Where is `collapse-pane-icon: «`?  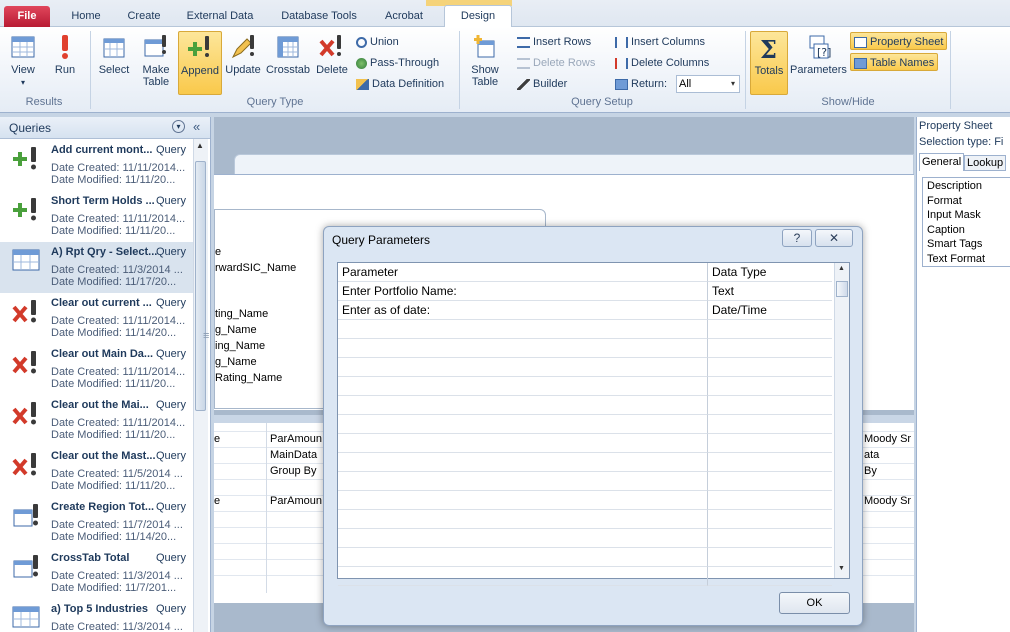
collapse-pane-icon: « is located at coordinates (196, 126).